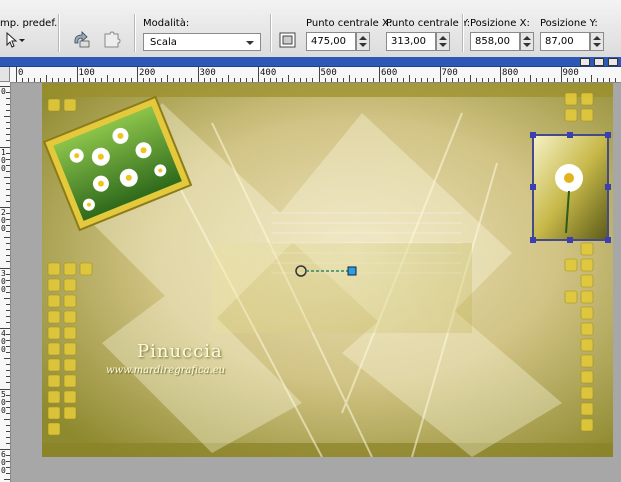  What do you see at coordinates (585, 62) in the screenshot?
I see `minimize-icon` at bounding box center [585, 62].